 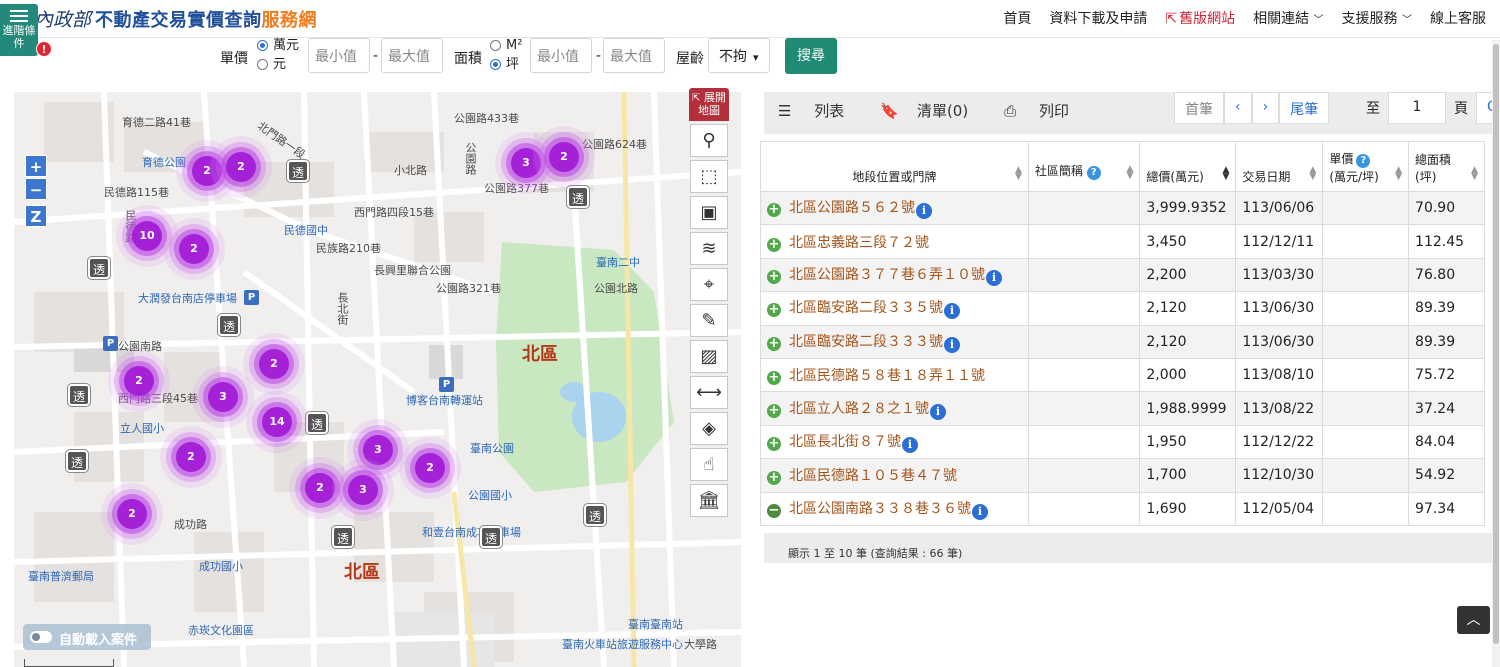 What do you see at coordinates (709, 284) in the screenshot?
I see `locate-icon: ⌖` at bounding box center [709, 284].